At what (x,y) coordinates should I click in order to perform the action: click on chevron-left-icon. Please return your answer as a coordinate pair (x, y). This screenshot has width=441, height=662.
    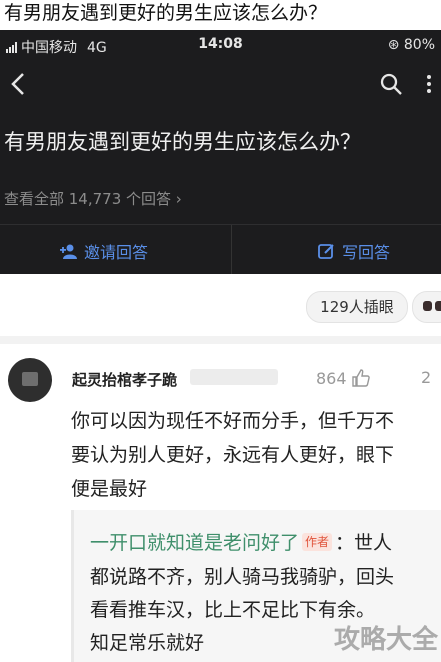
    Looking at the image, I should click on (18, 84).